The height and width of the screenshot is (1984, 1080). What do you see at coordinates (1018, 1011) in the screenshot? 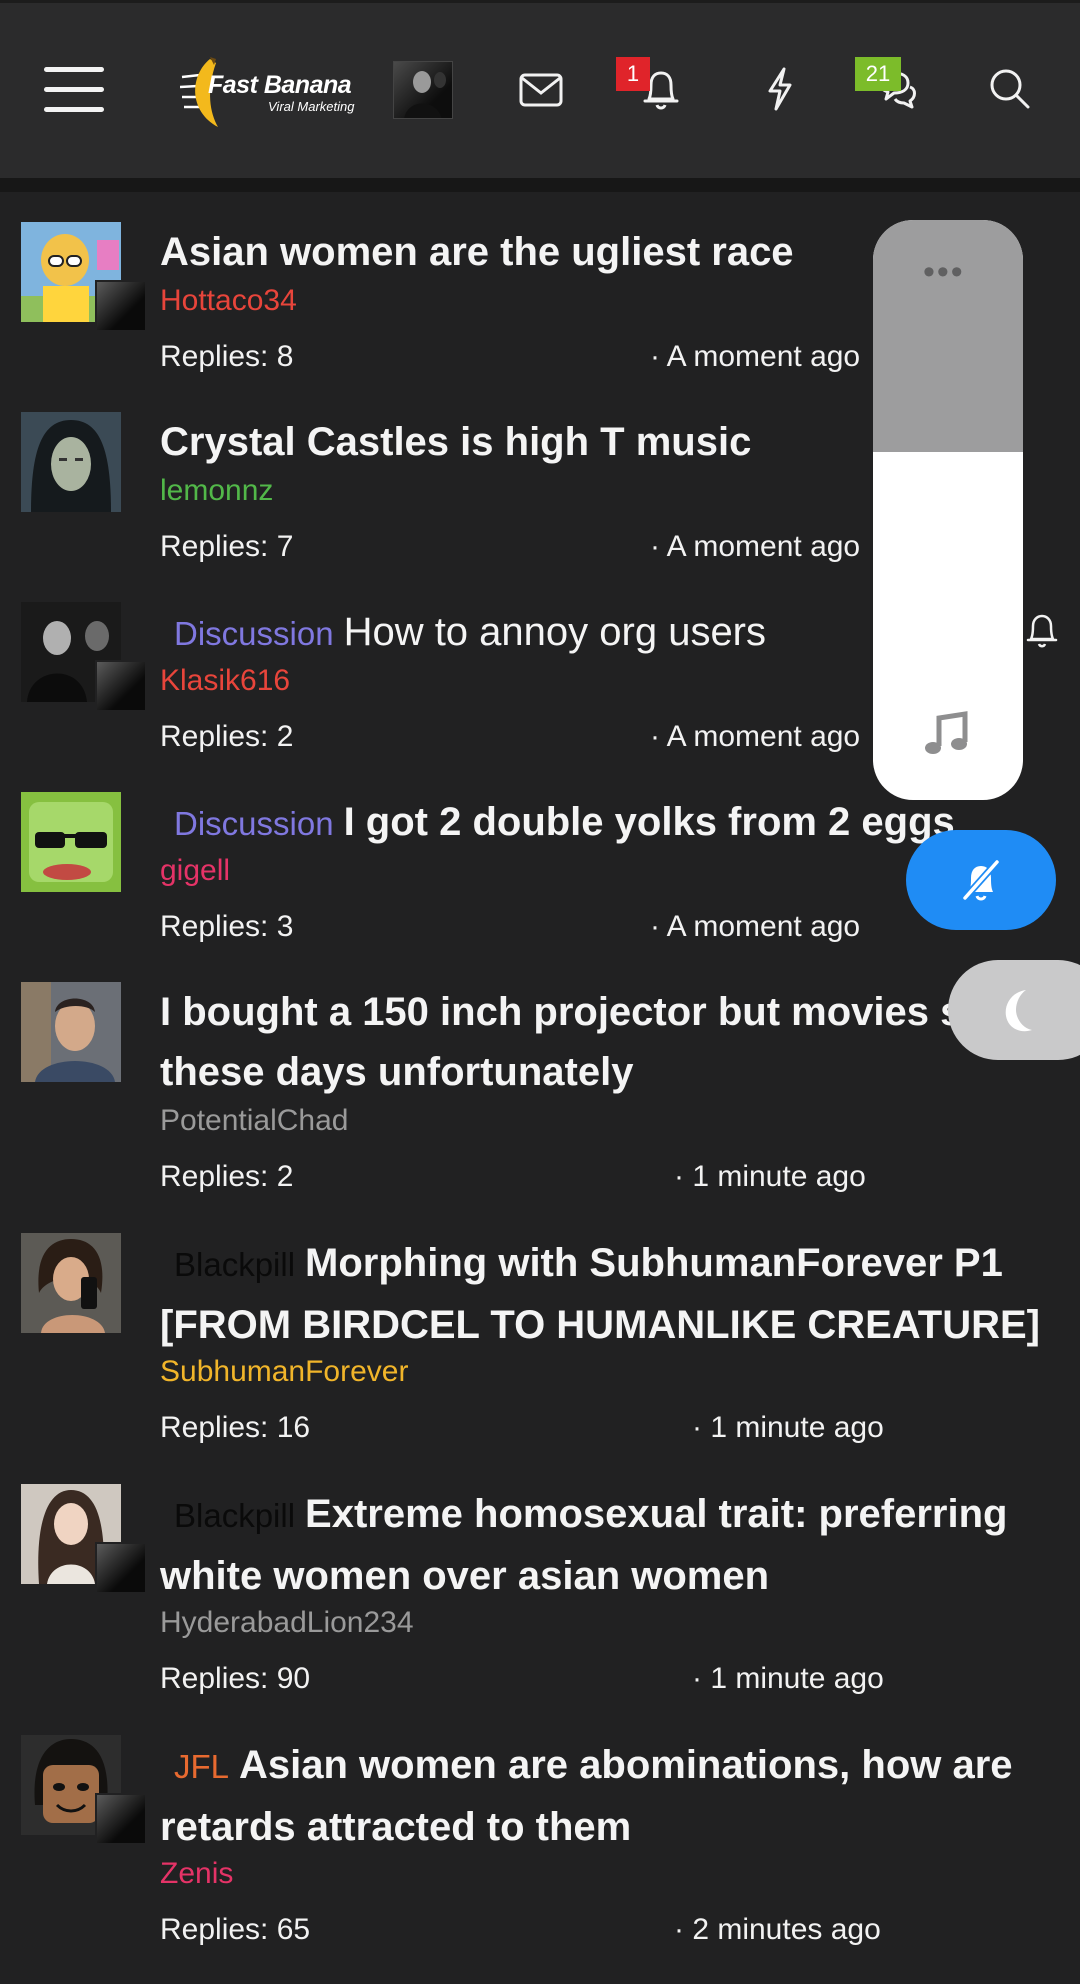
I see `moon-icon` at bounding box center [1018, 1011].